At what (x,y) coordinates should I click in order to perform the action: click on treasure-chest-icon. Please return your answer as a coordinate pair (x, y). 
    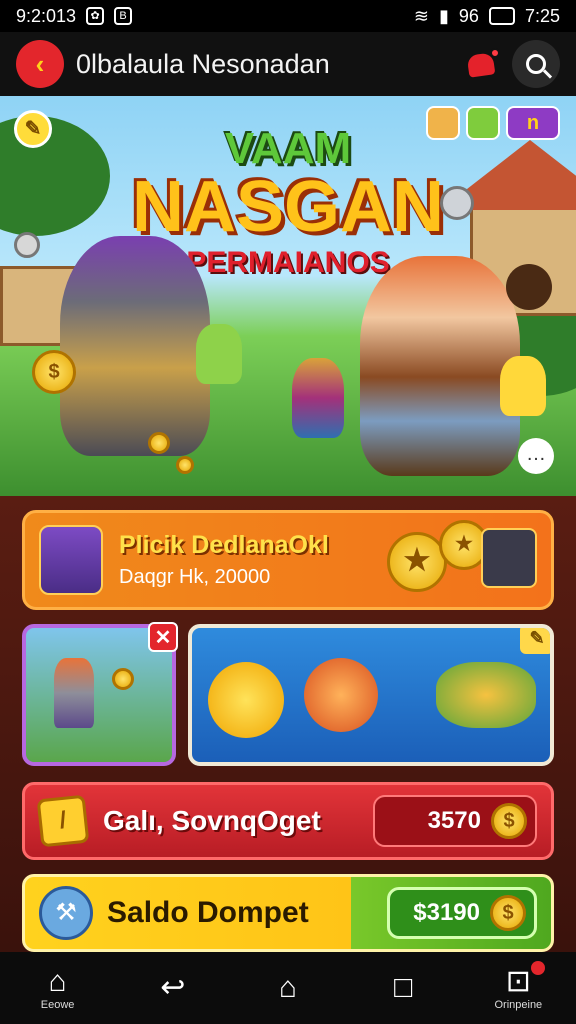
    Looking at the image, I should click on (71, 560).